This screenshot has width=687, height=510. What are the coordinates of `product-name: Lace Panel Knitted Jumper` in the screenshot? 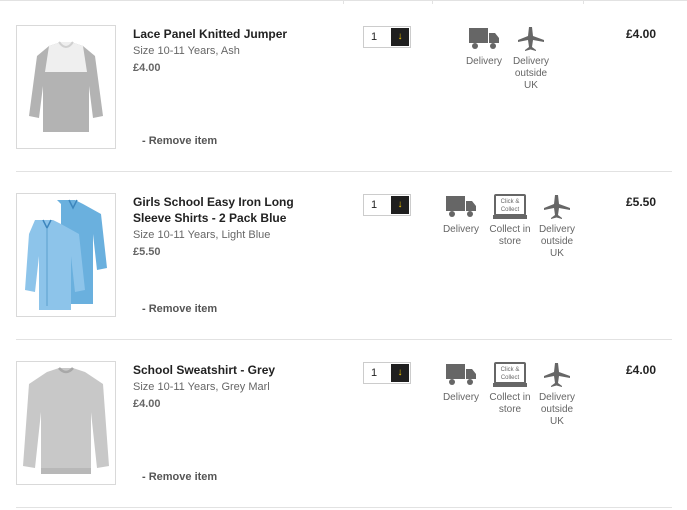 It's located at (218, 34).